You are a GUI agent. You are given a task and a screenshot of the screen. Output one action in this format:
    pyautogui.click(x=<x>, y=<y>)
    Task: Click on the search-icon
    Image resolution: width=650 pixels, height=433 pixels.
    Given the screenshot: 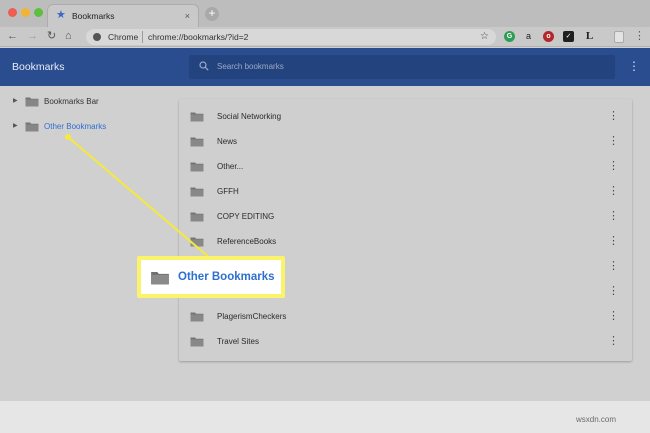 What is the action you would take?
    pyautogui.click(x=204, y=66)
    